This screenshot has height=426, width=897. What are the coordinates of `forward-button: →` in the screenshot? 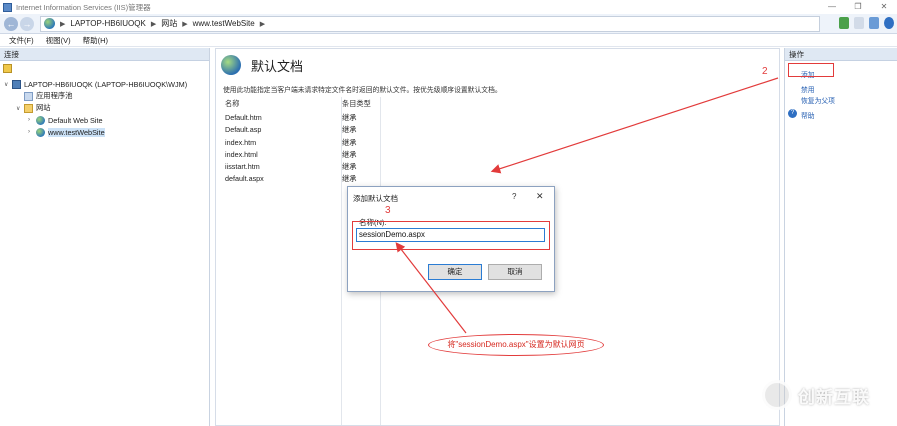 It's located at (27, 23).